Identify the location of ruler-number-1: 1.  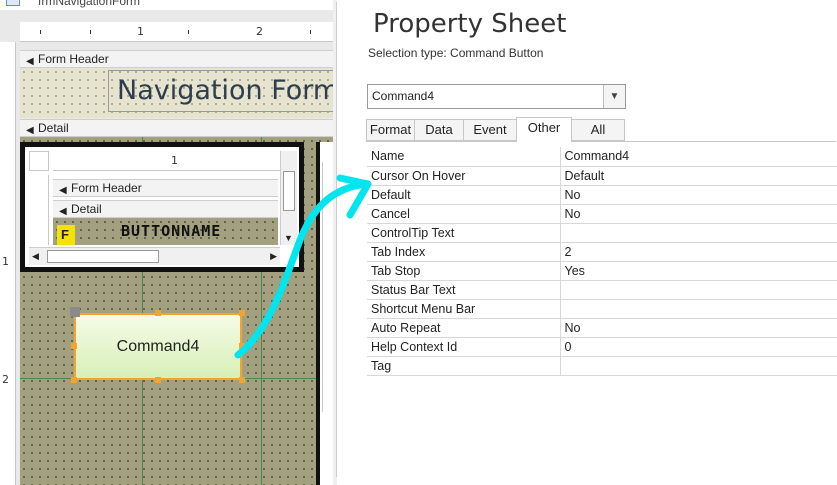
(140, 31).